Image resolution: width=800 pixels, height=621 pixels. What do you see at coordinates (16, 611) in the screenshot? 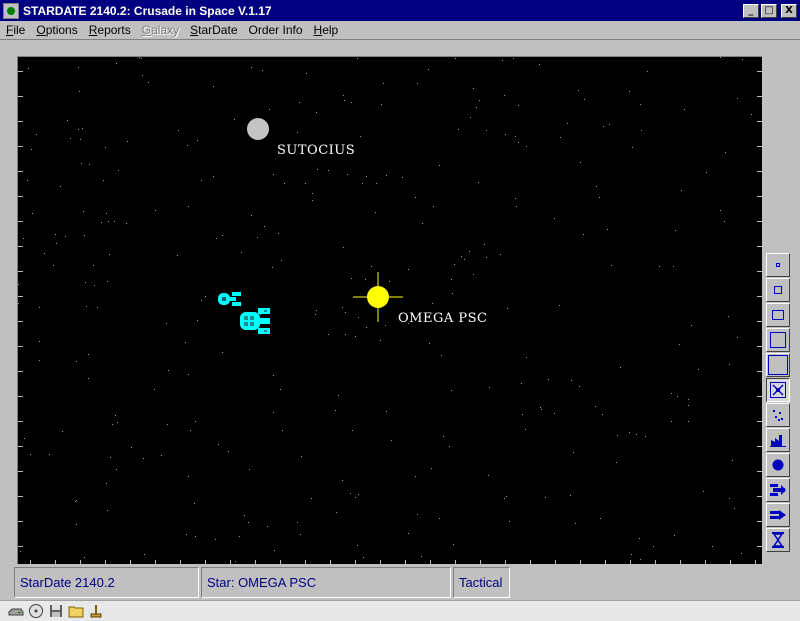
I see `drive-icon` at bounding box center [16, 611].